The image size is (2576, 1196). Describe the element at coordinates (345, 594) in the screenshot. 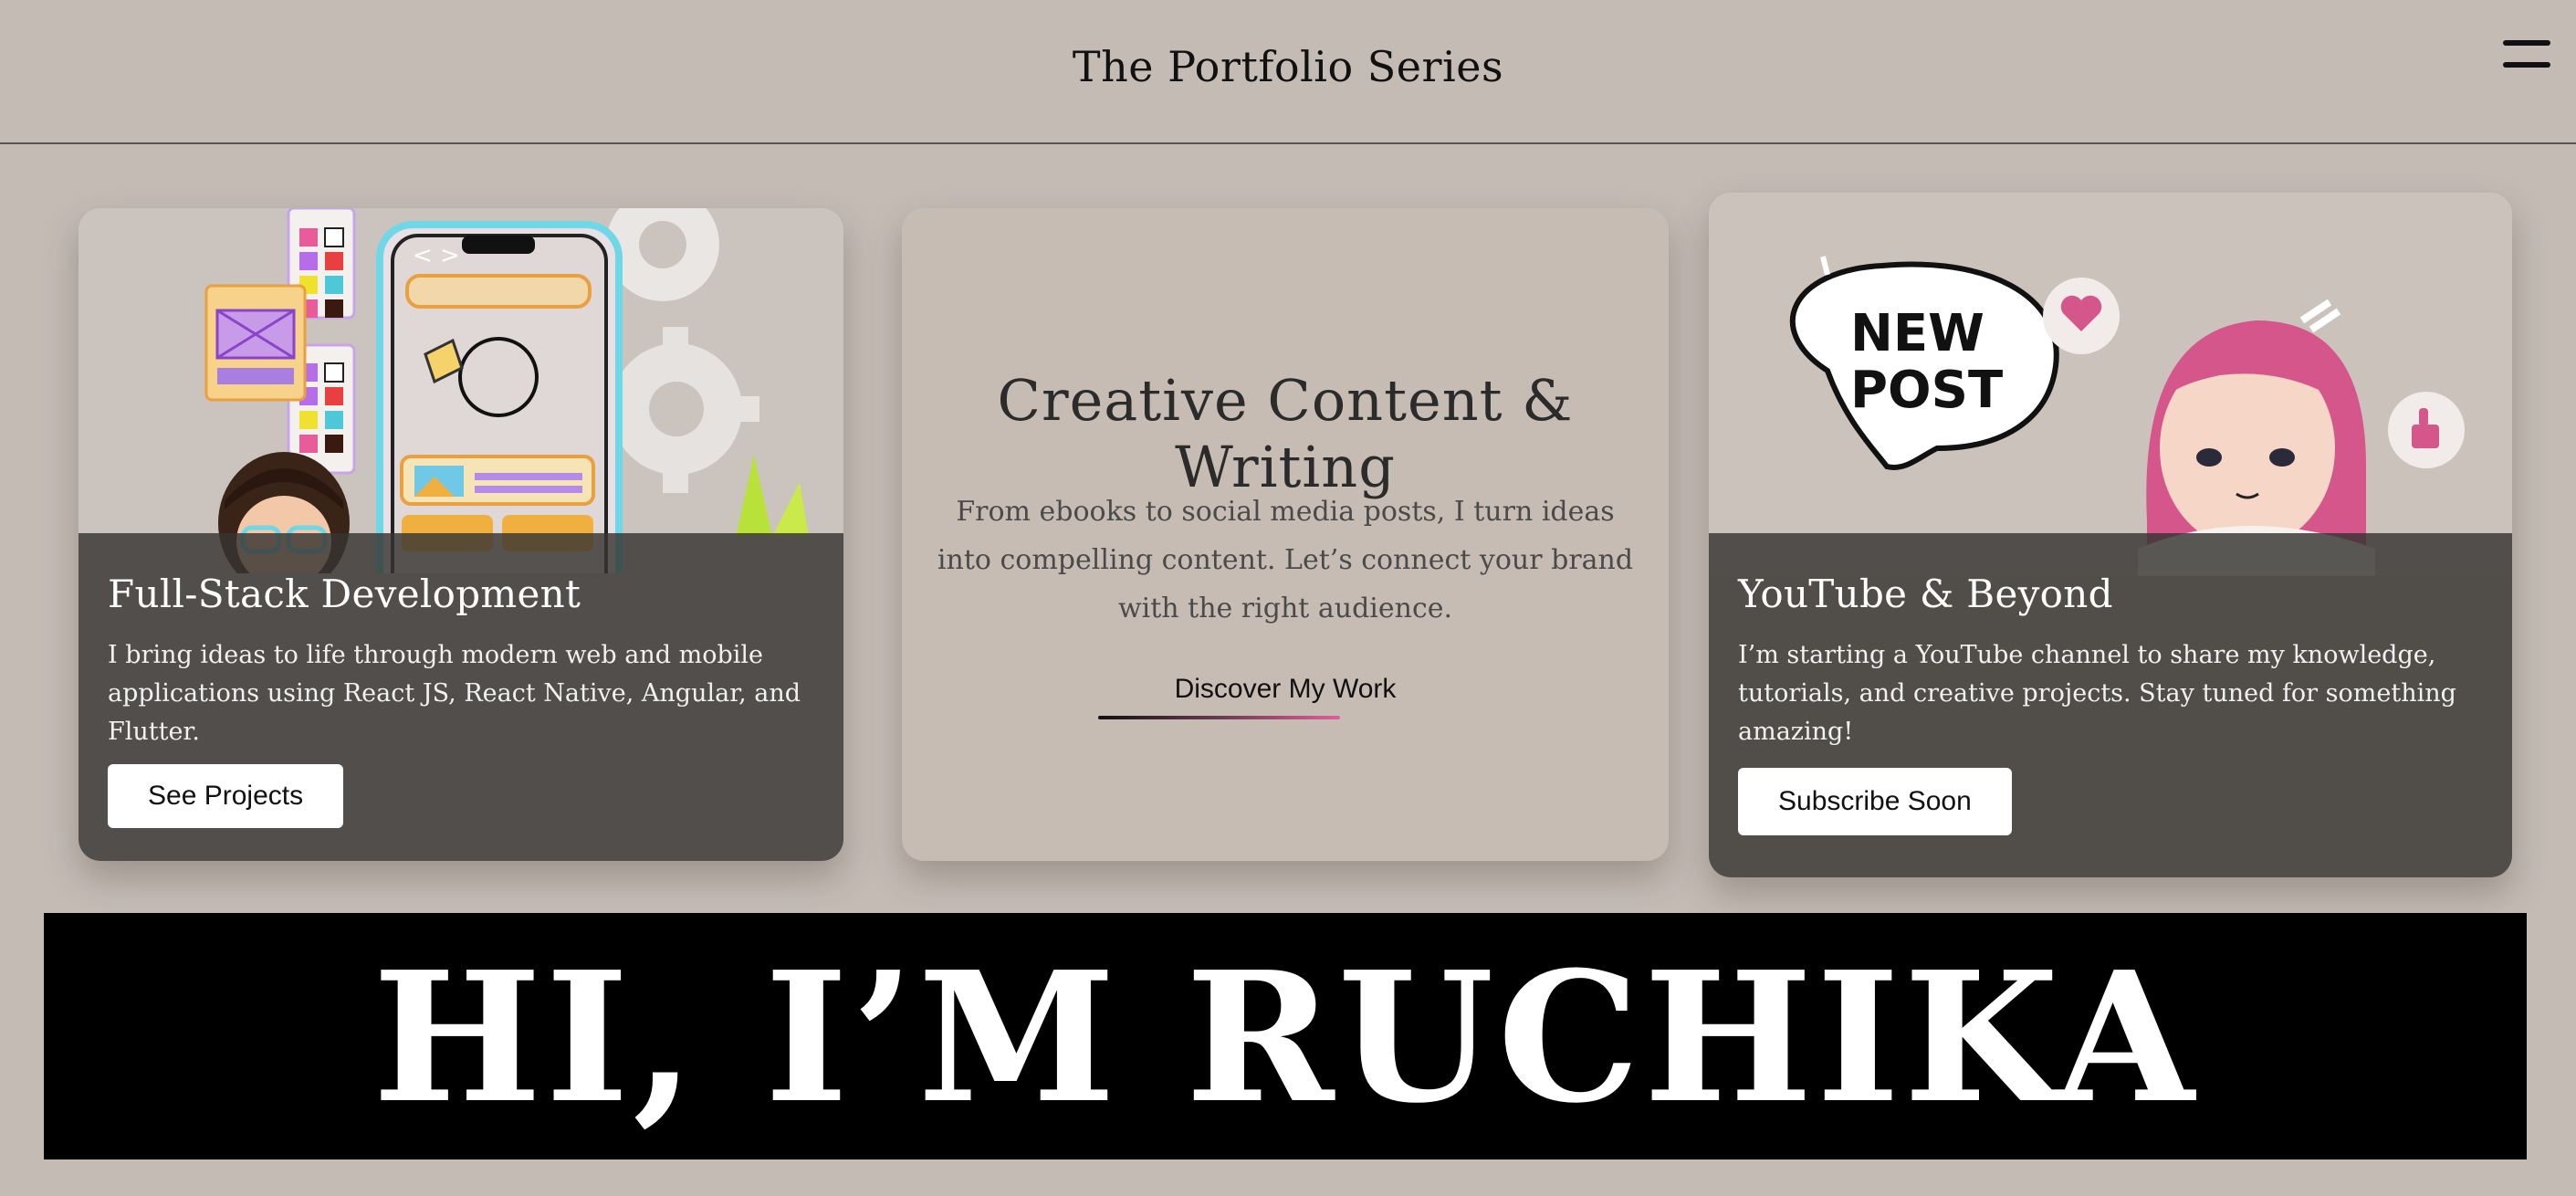

I see `card-title: Full-Stack Development` at that location.